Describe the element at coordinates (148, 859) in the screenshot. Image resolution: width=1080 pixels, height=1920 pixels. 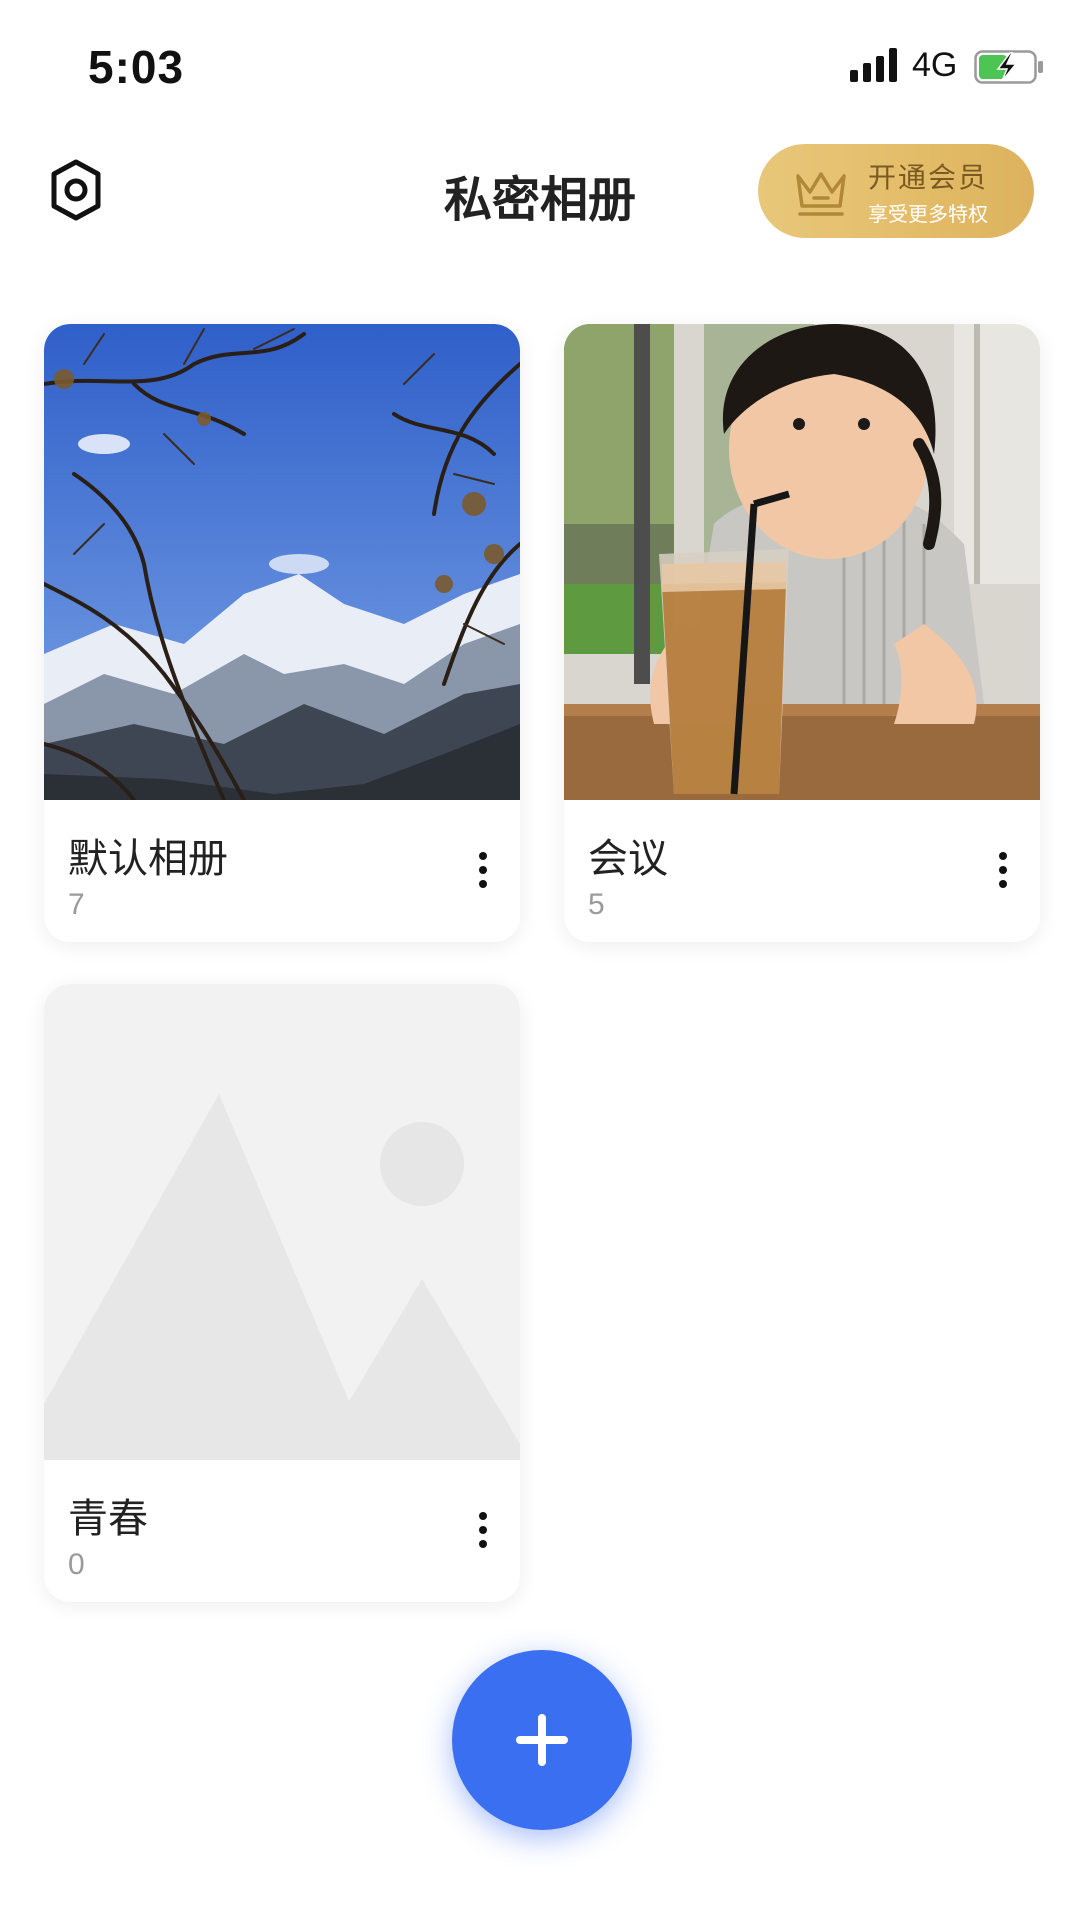
I see `album-name: 默认相册` at that location.